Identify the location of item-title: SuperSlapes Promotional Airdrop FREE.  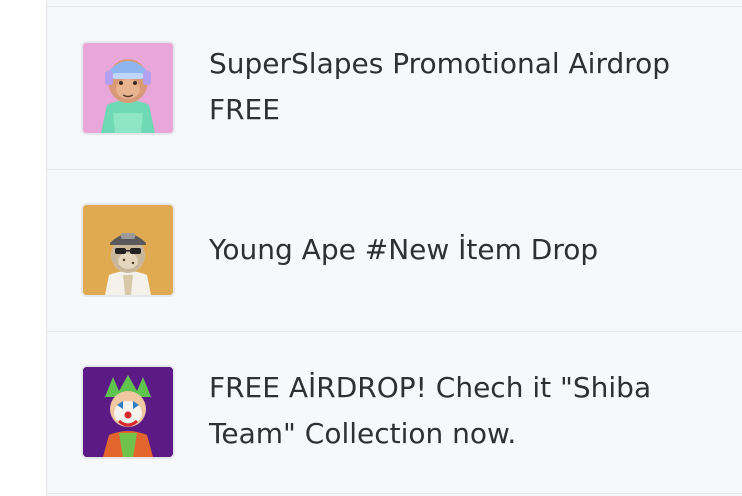
(440, 86).